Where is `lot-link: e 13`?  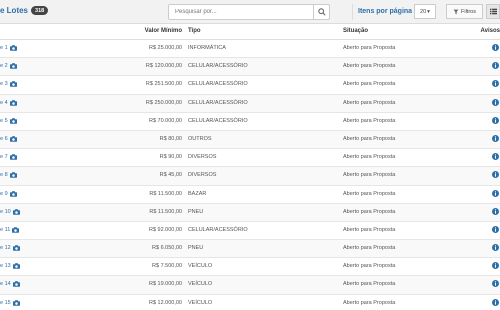 lot-link: e 13 is located at coordinates (10, 266).